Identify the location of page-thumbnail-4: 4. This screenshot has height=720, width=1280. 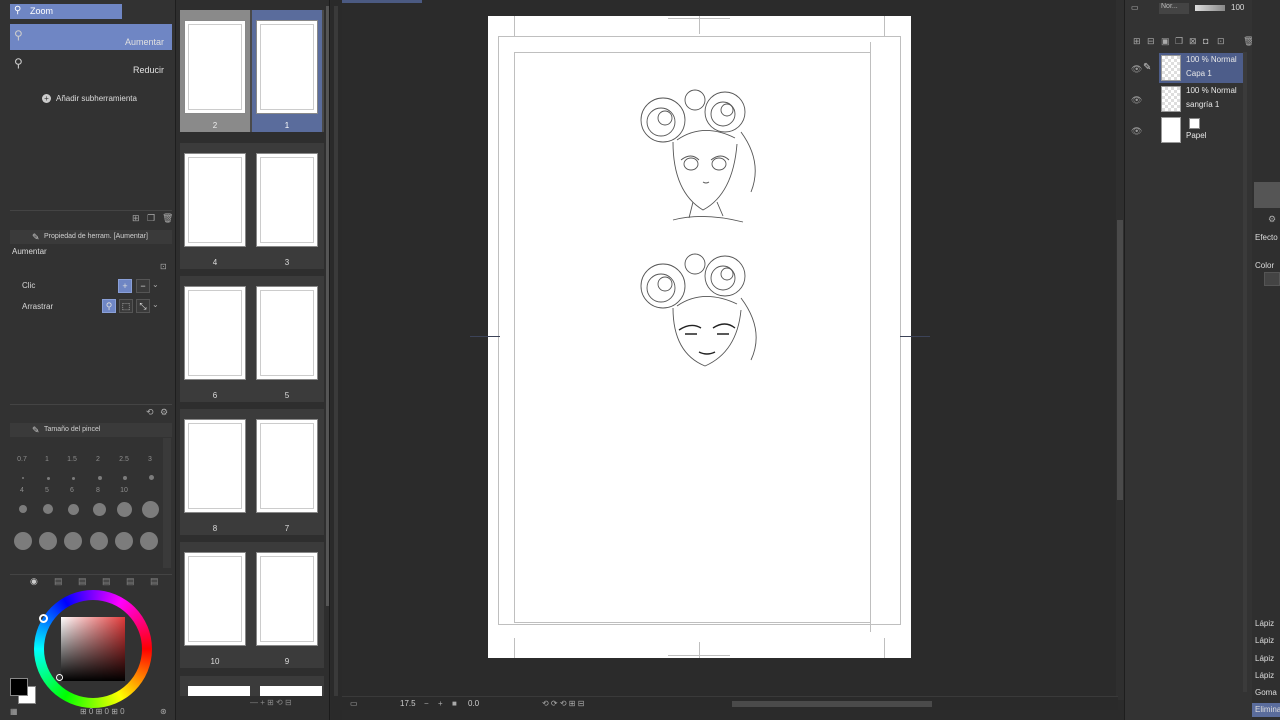
(215, 206).